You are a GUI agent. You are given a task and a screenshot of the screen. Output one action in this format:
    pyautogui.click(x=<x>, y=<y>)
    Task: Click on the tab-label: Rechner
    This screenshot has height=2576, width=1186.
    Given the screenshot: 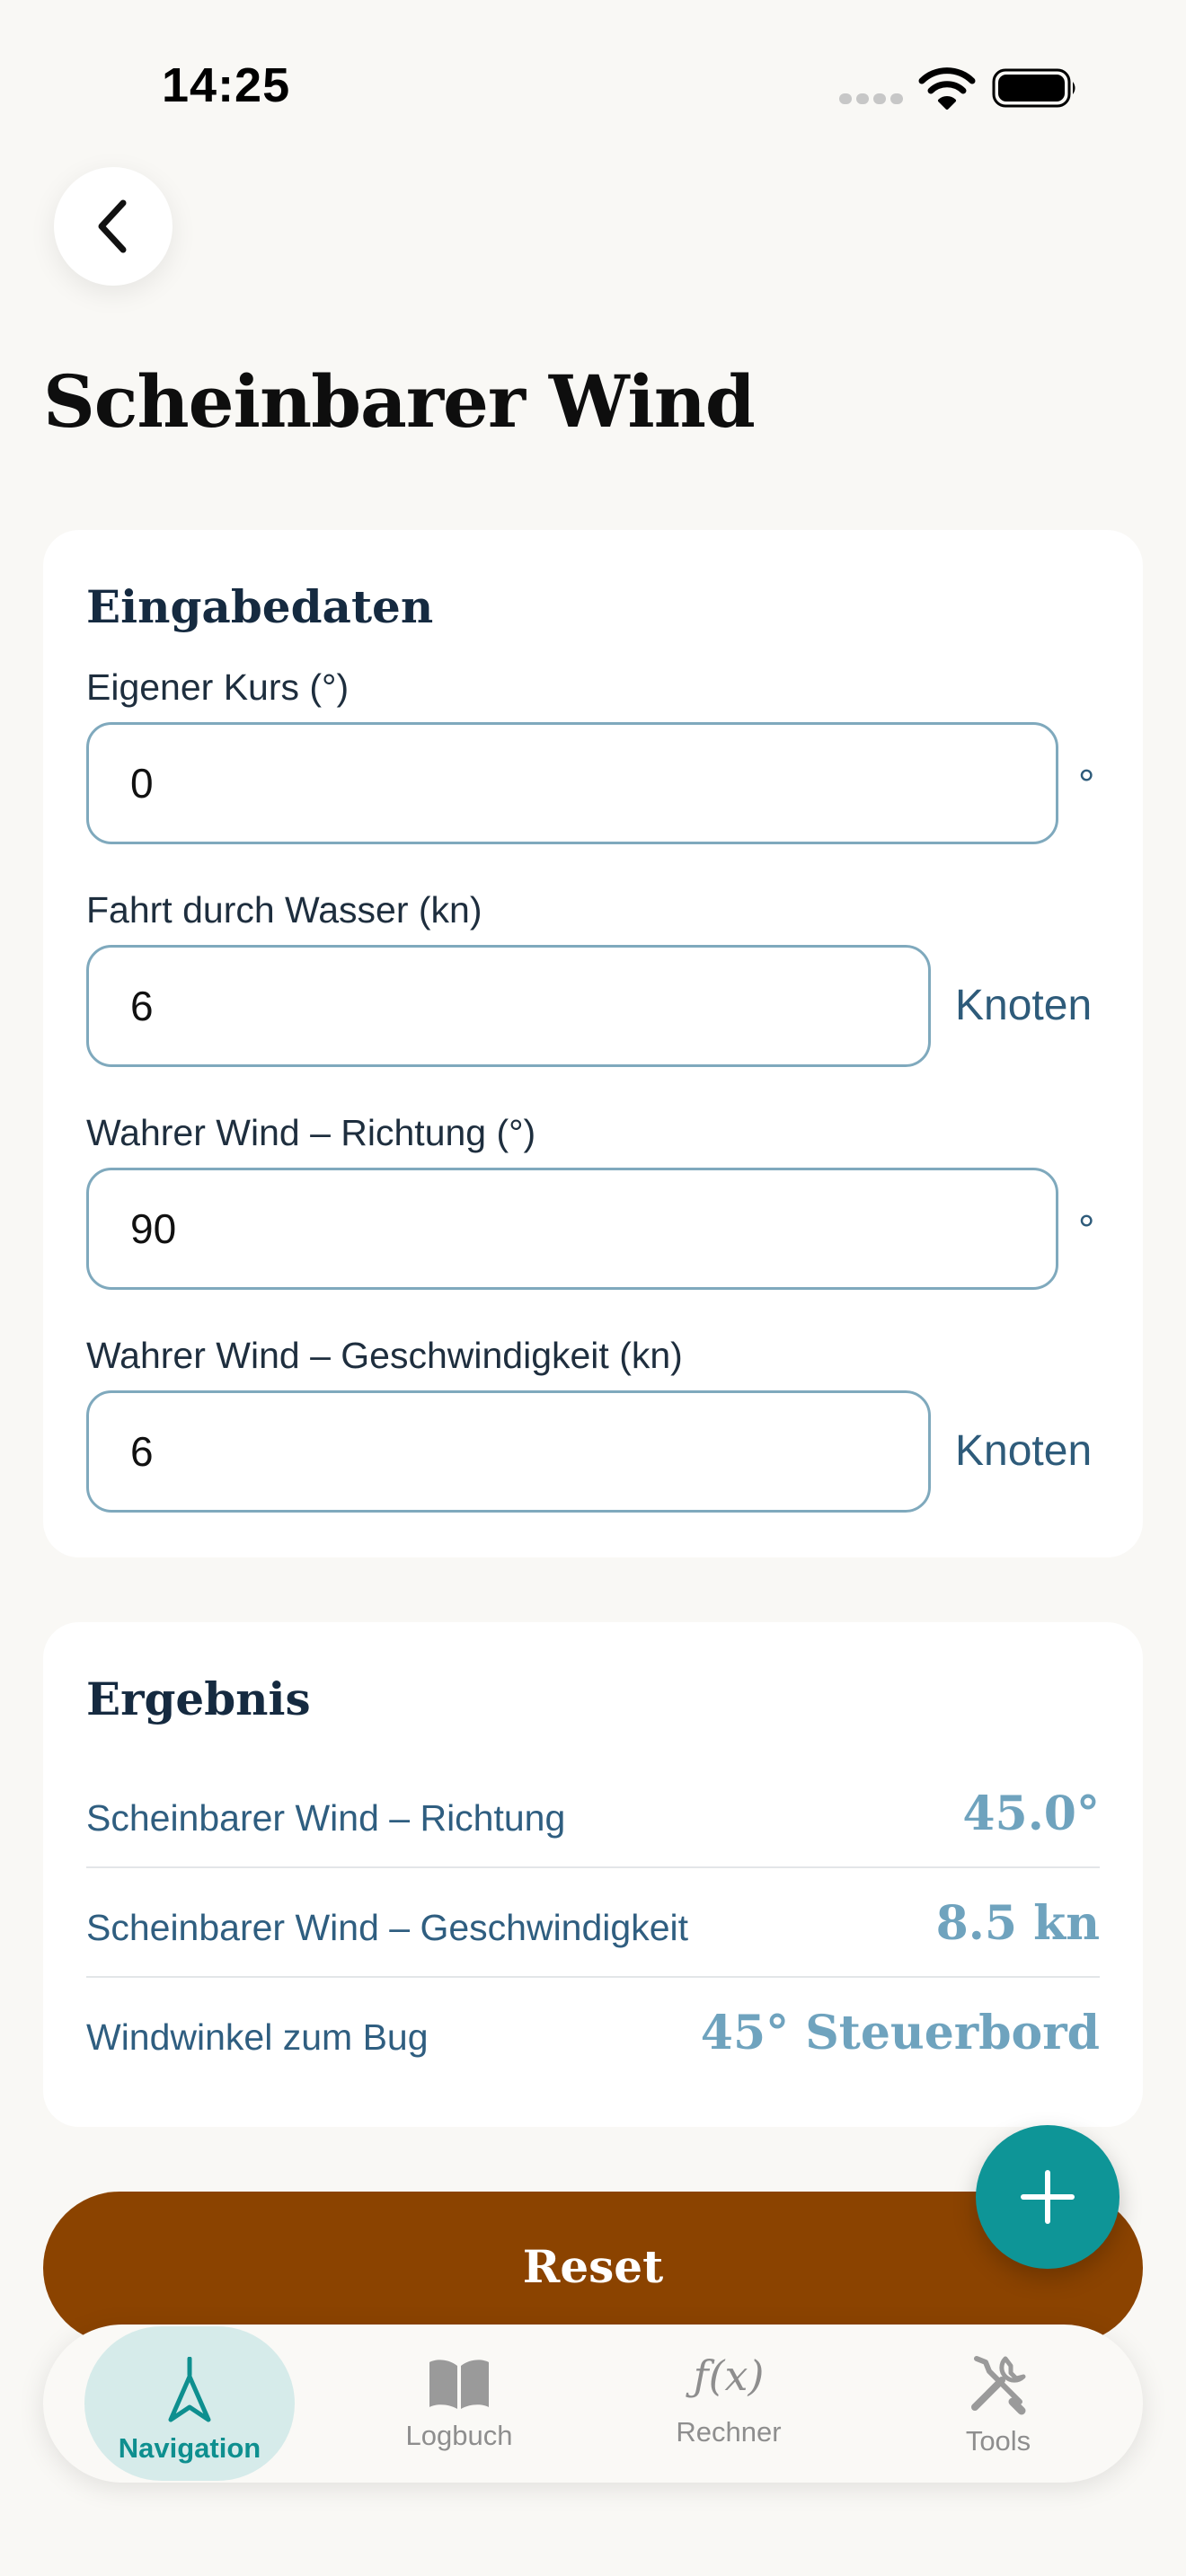 What is the action you would take?
    pyautogui.click(x=729, y=2432)
    